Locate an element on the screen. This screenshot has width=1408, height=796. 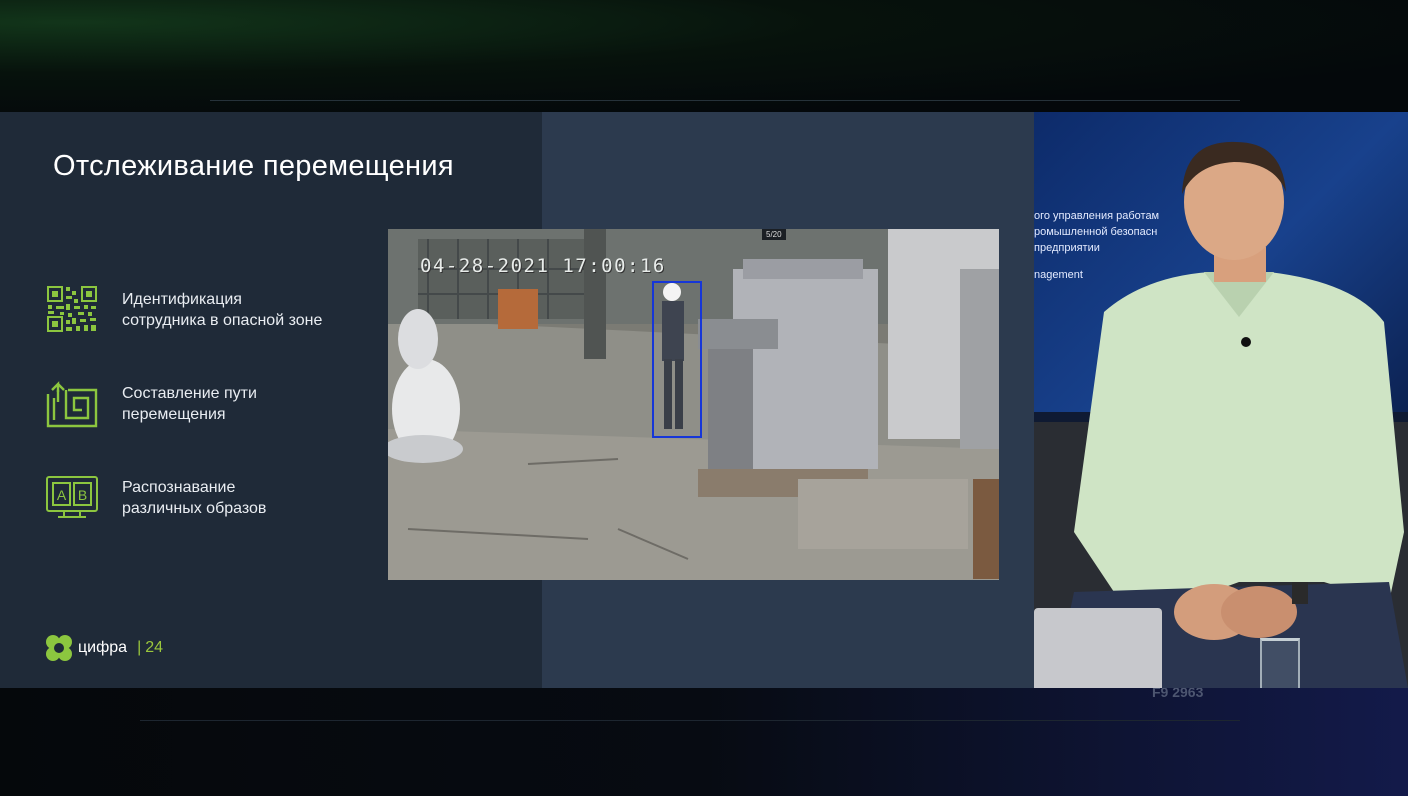
person-detection-box is located at coordinates (677, 359).